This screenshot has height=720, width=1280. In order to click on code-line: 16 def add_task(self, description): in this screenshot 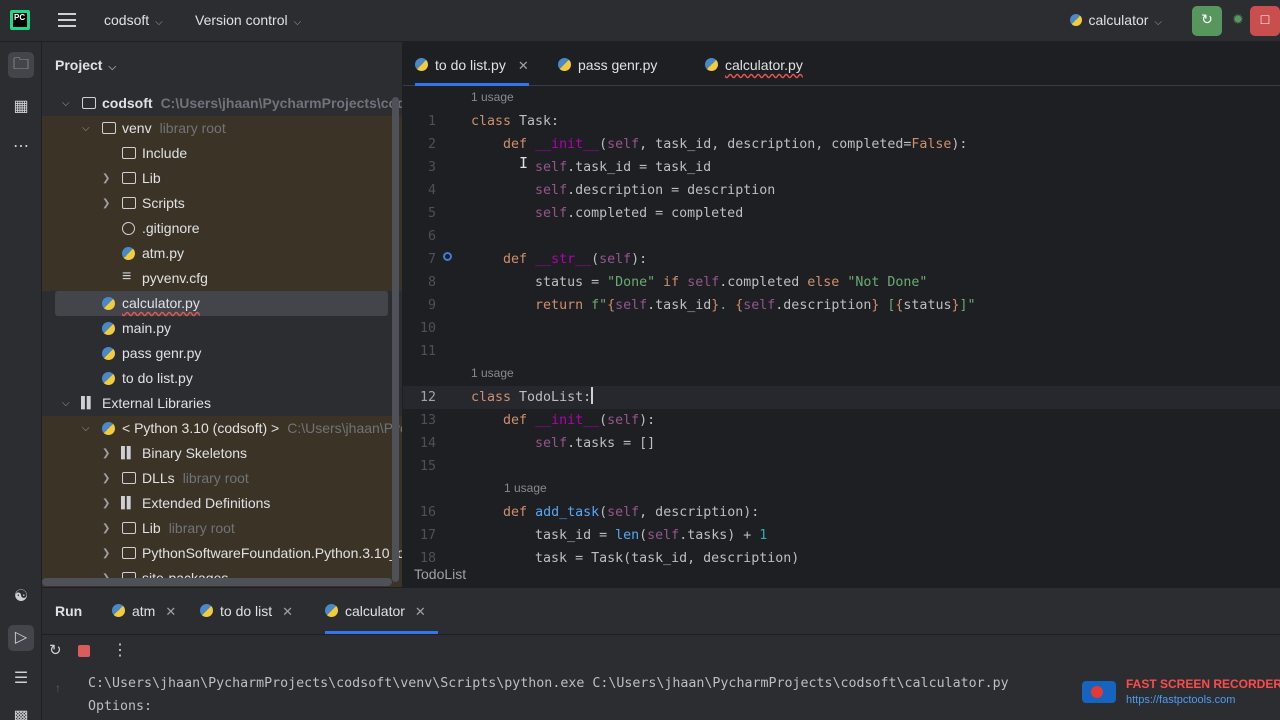, I will do `click(841, 512)`.